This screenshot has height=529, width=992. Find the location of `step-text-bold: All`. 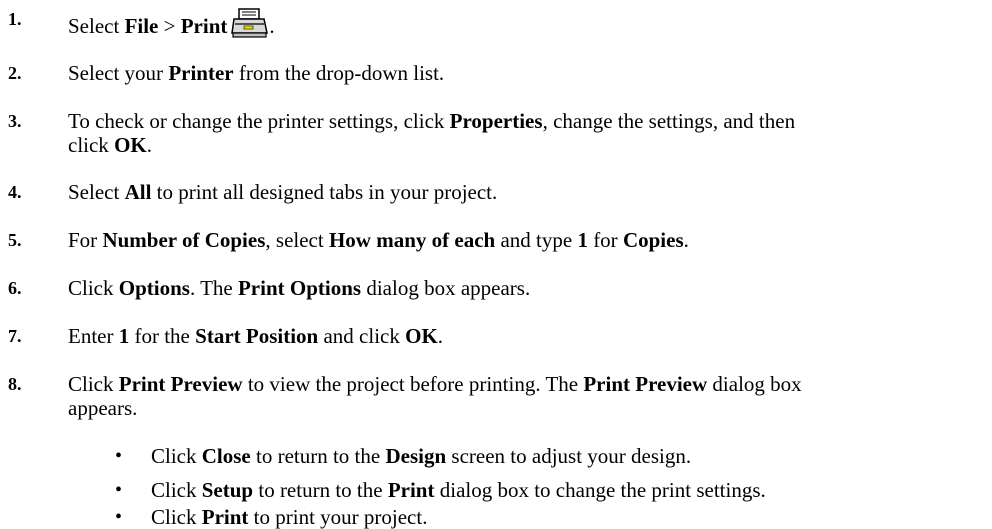

step-text-bold: All is located at coordinates (138, 192).